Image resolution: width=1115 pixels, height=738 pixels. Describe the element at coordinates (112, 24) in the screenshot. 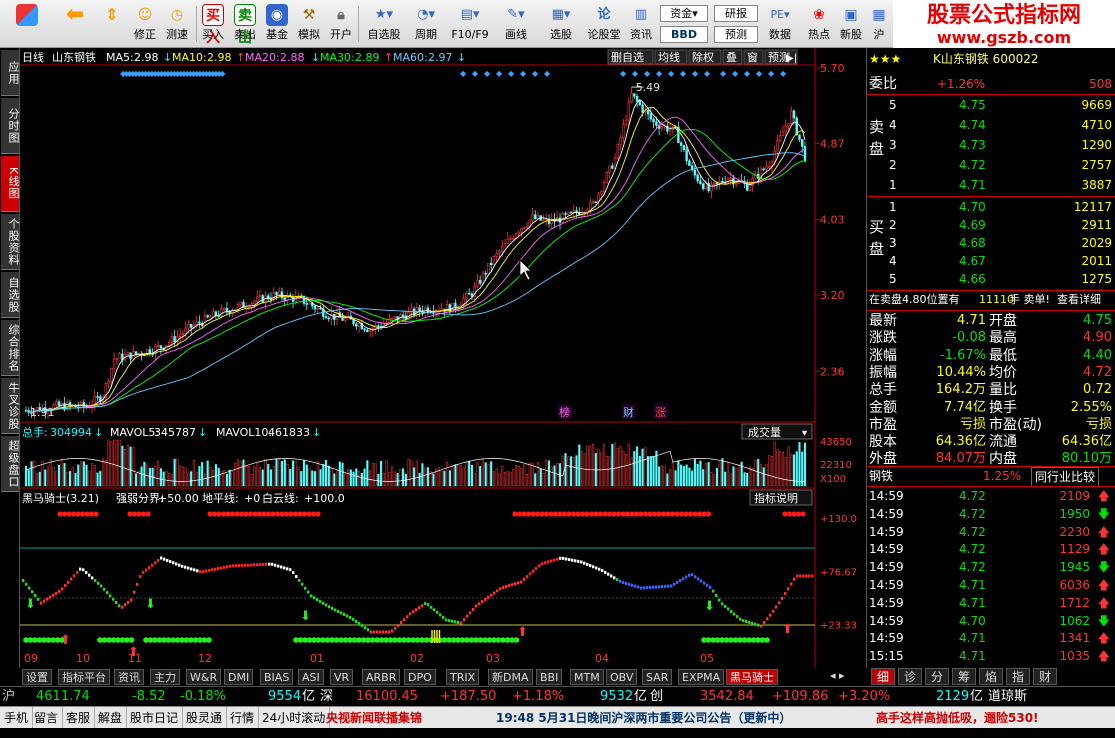

I see `up-down-icon: ⇕` at that location.